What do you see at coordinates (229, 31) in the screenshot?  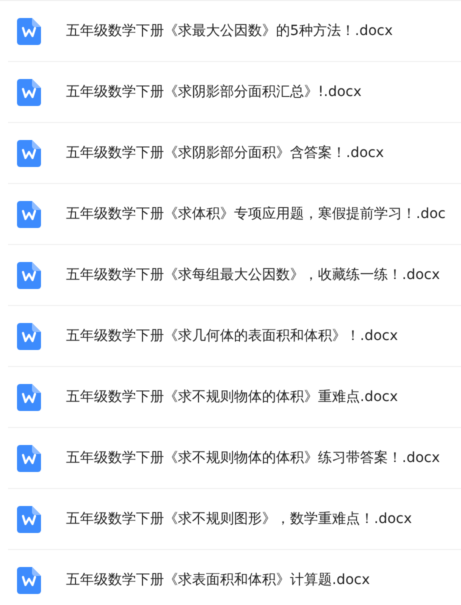 I see `file-name: 五年级数学下册《求最大公因数》的5种方法！.docx` at bounding box center [229, 31].